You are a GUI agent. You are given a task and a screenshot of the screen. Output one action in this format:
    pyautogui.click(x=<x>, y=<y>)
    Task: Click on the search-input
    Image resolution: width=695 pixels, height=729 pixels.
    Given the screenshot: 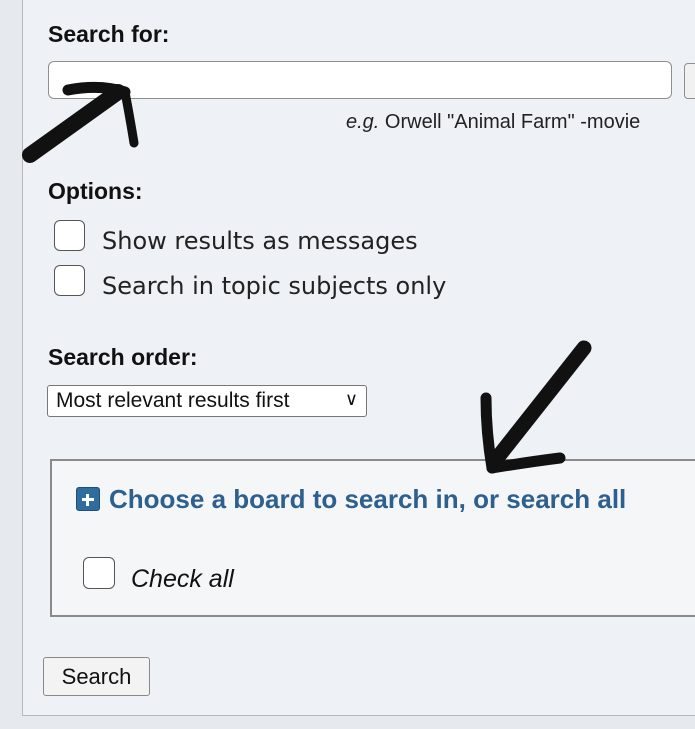 What is the action you would take?
    pyautogui.click(x=360, y=80)
    